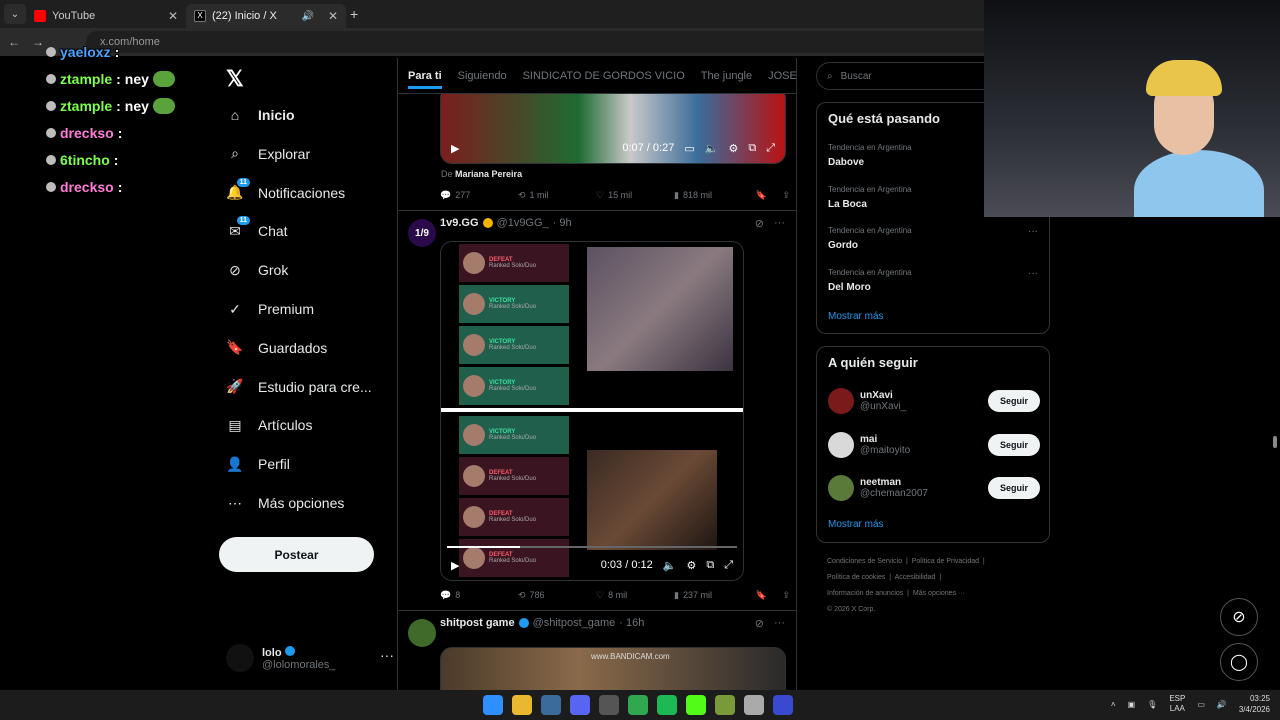 Image resolution: width=1280 pixels, height=720 pixels. I want to click on steam-icon, so click(551, 705).